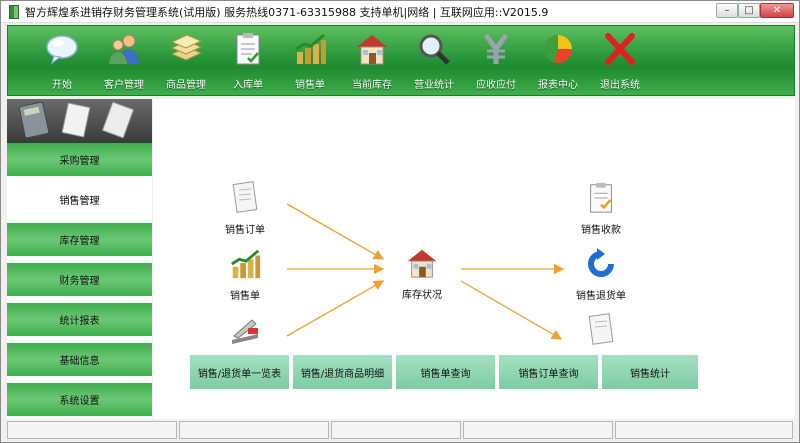 This screenshot has width=800, height=443. What do you see at coordinates (62, 49) in the screenshot?
I see `chat-bubble-icon` at bounding box center [62, 49].